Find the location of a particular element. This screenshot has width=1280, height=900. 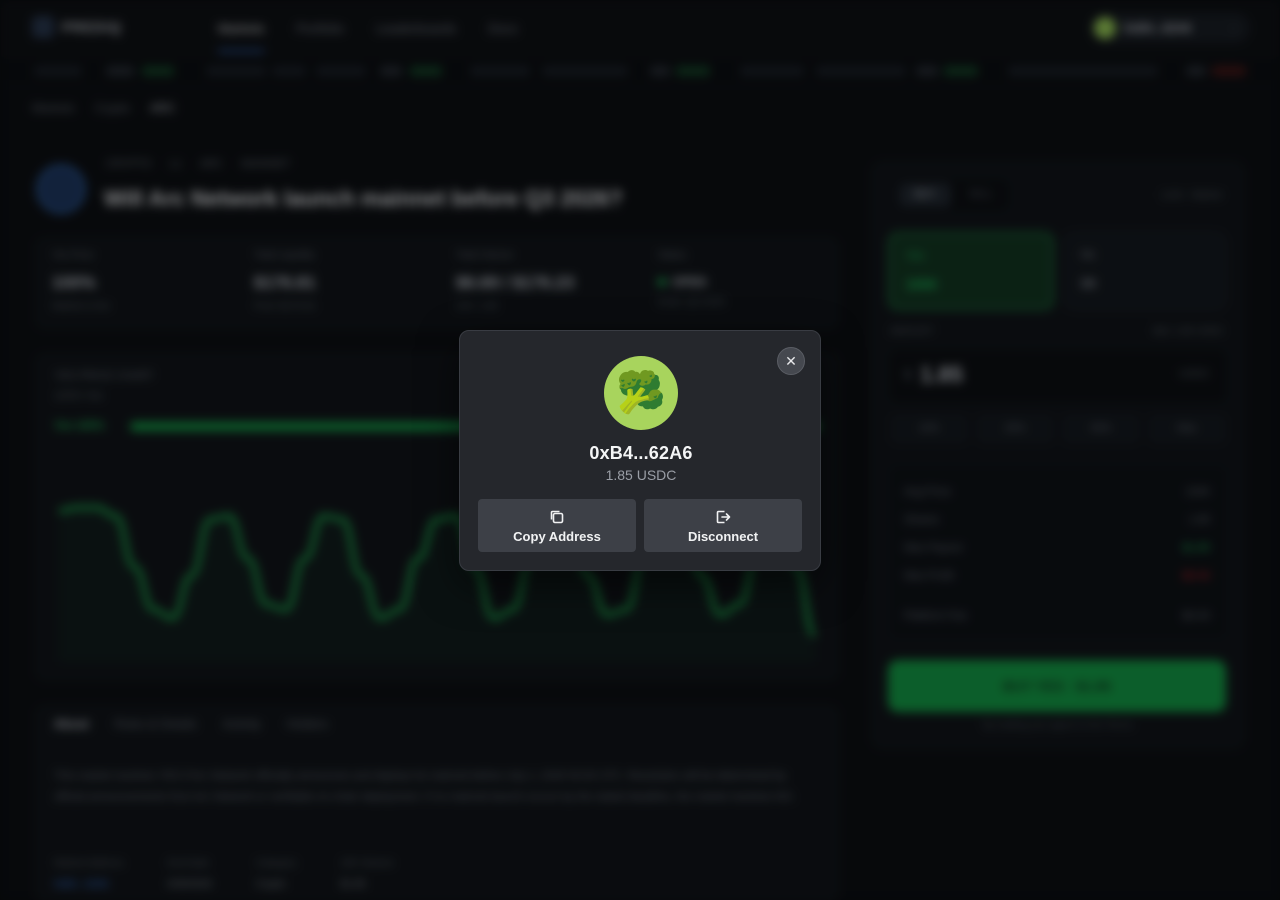

wallet-avatar: 🥦 is located at coordinates (641, 393).